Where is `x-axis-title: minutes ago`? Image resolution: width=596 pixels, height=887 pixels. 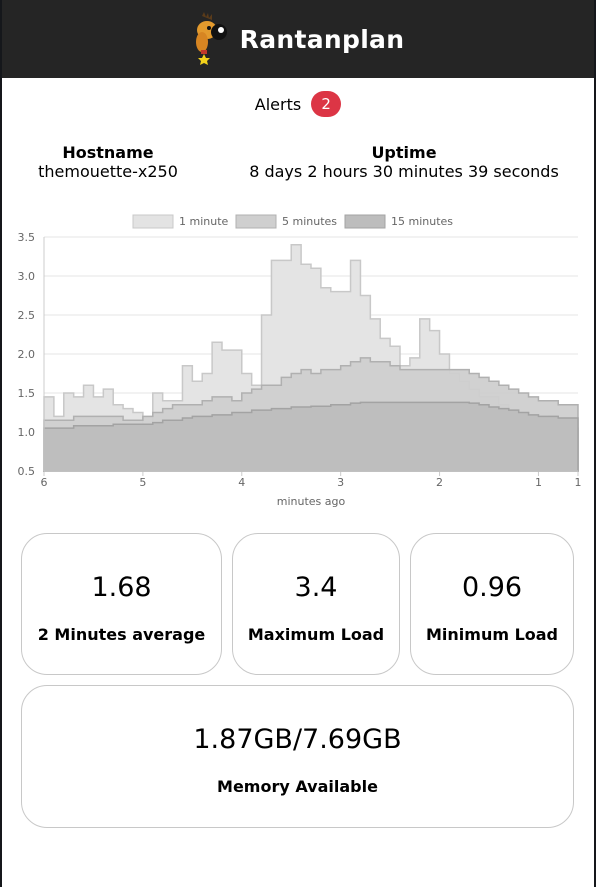 x-axis-title: minutes ago is located at coordinates (311, 501).